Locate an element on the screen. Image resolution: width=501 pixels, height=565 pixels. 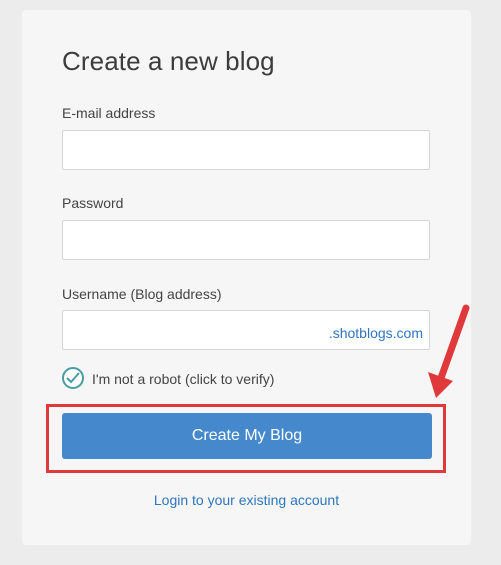
captcha-label: I'm not a robot (click to verify) is located at coordinates (183, 379).